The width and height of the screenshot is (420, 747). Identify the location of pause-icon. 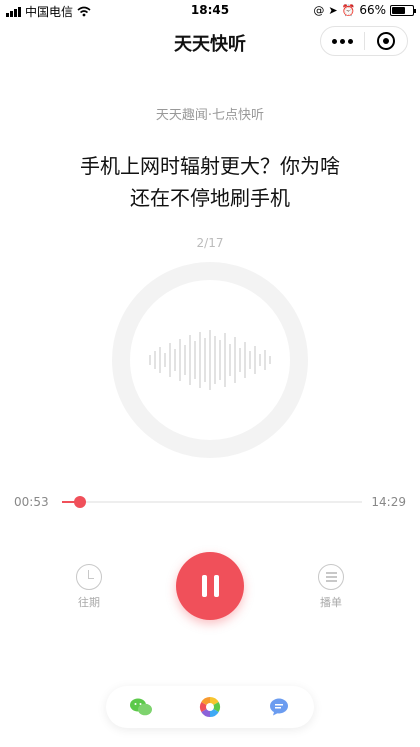
(204, 586).